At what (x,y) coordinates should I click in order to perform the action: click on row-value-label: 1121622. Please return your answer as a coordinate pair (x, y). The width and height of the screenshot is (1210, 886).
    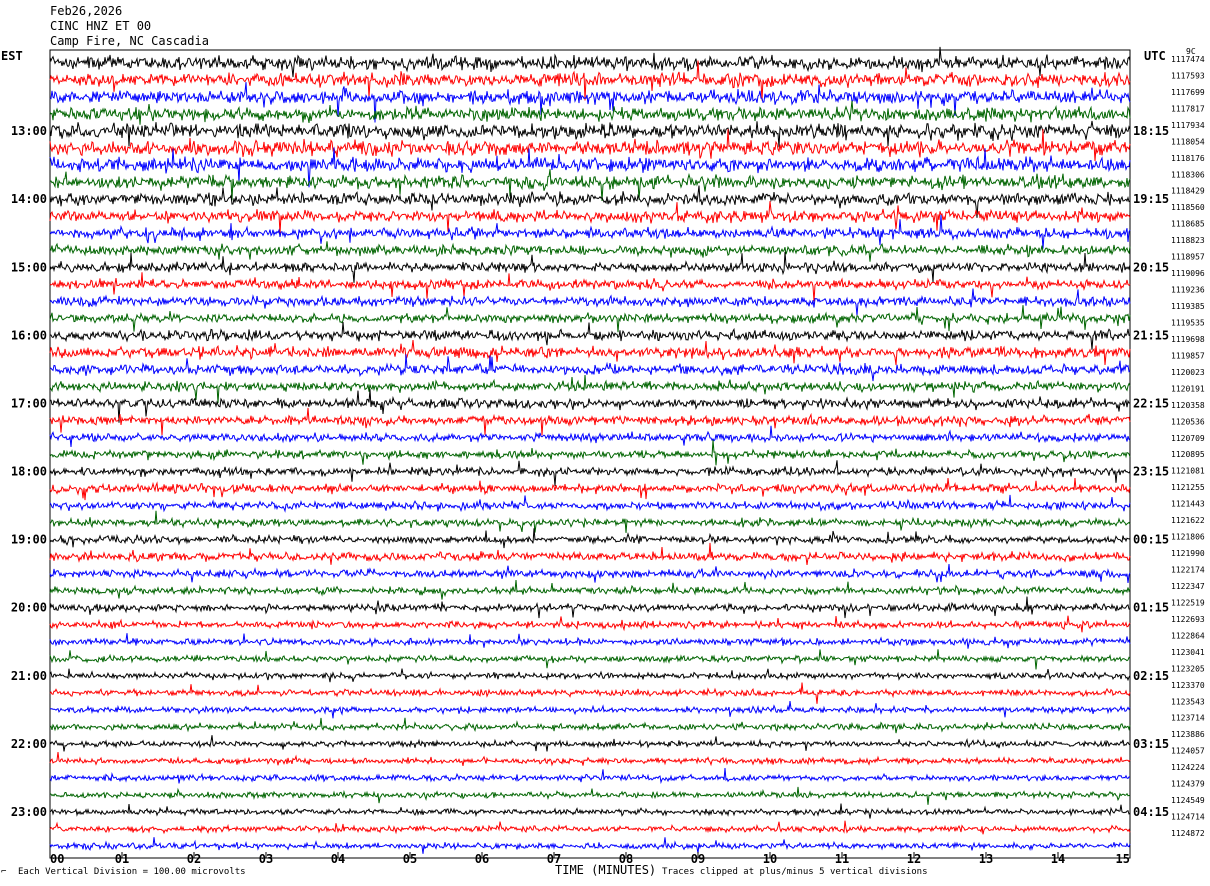
    Looking at the image, I should click on (1188, 520).